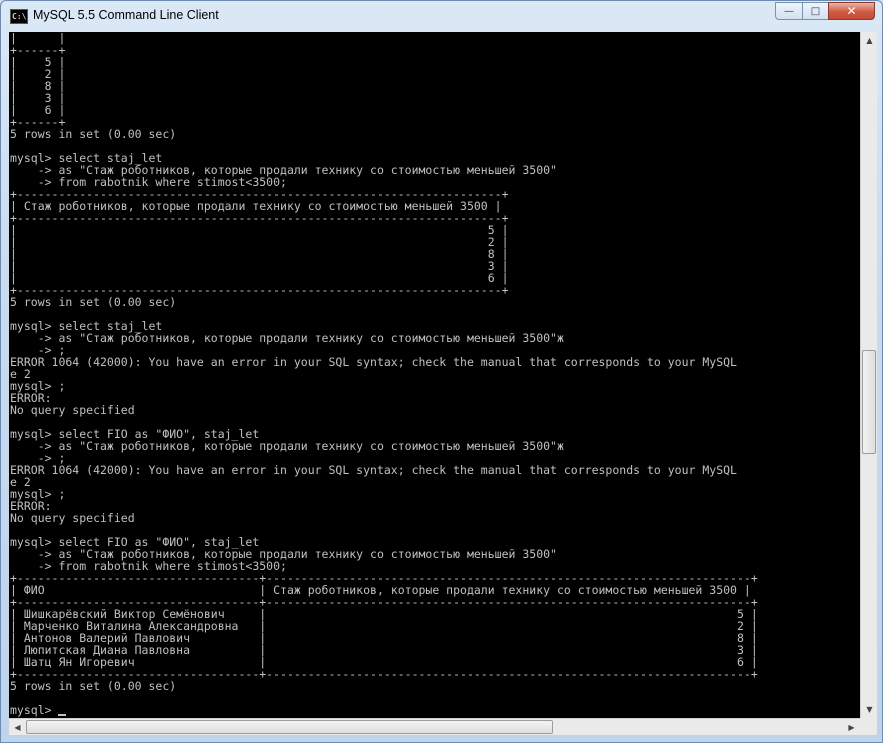  I want to click on resize-grip, so click(868, 726).